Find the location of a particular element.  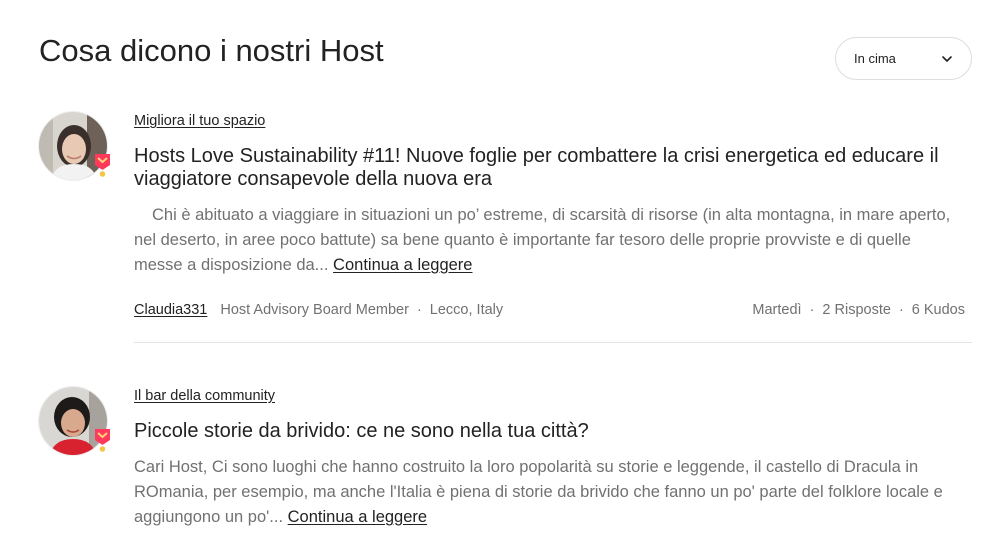

chevron-down-icon is located at coordinates (947, 59).